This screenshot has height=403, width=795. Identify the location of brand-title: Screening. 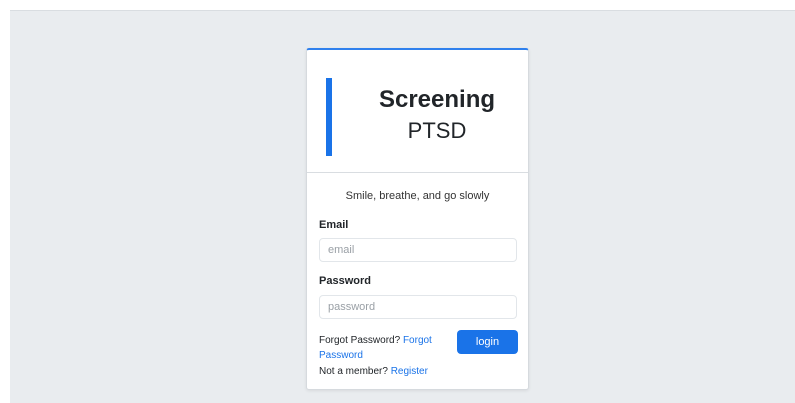
(437, 99).